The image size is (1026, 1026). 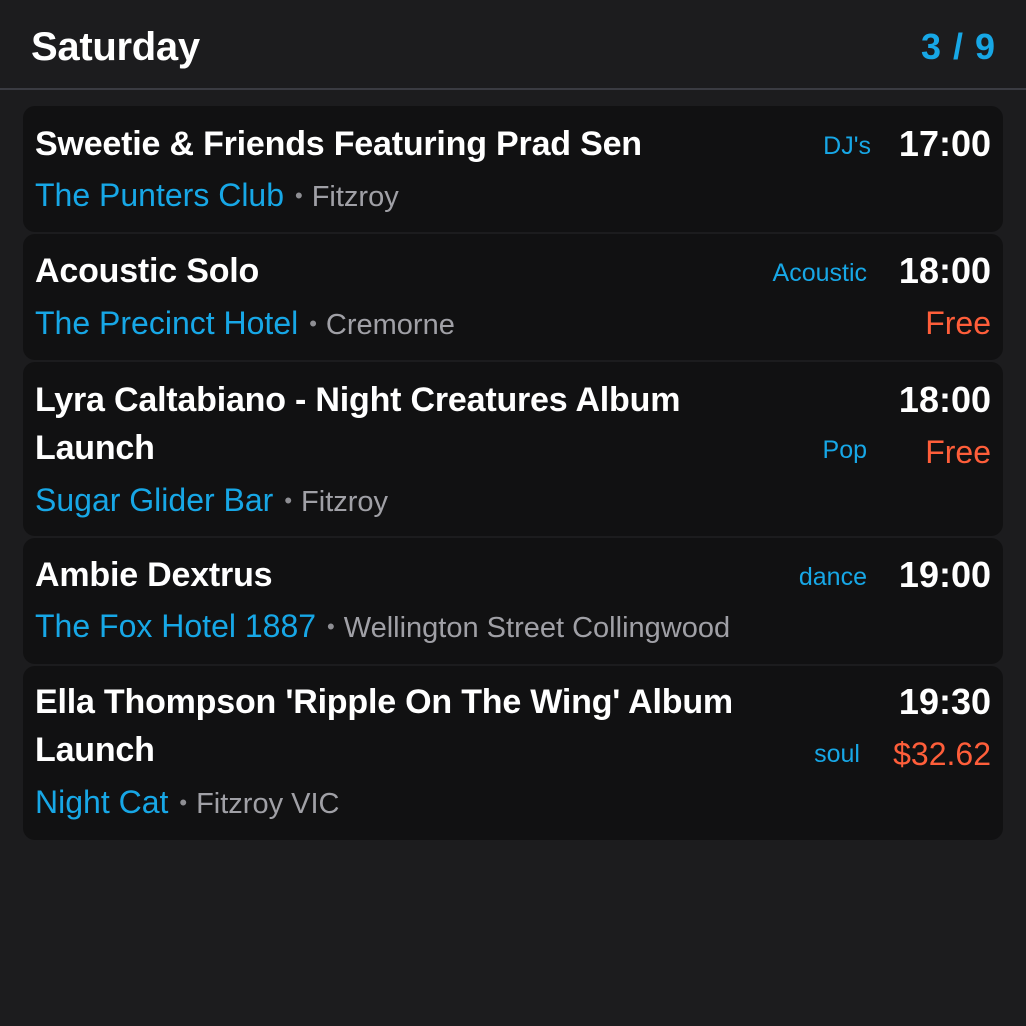 What do you see at coordinates (147, 271) in the screenshot?
I see `event-title: Acoustic Solo` at bounding box center [147, 271].